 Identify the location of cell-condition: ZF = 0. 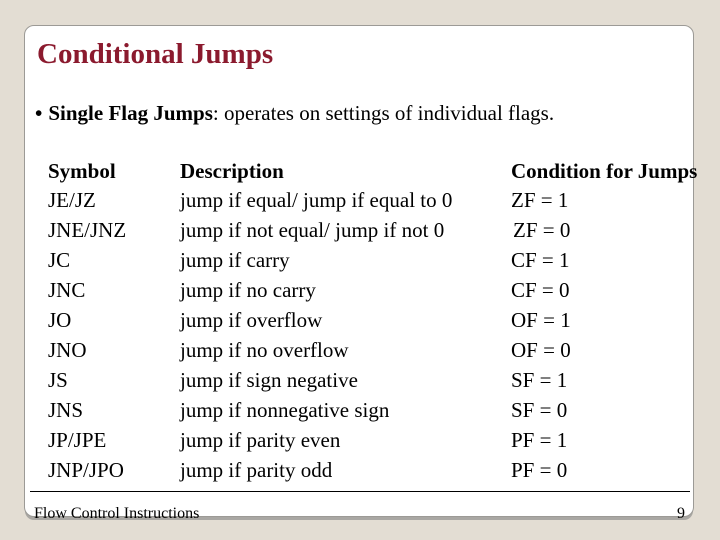
(542, 230).